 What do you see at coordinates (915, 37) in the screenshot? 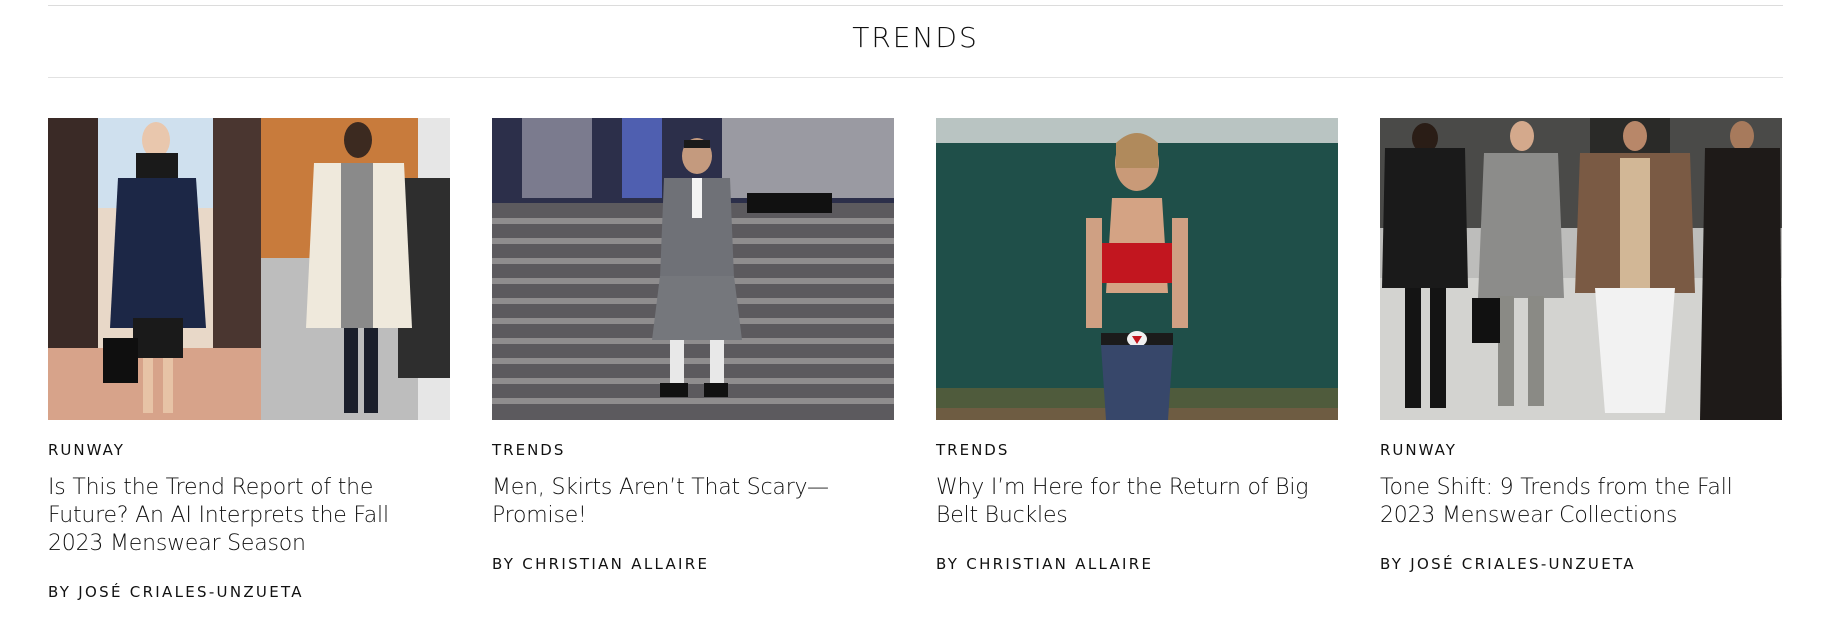
I see `section-title: TRENDS` at bounding box center [915, 37].